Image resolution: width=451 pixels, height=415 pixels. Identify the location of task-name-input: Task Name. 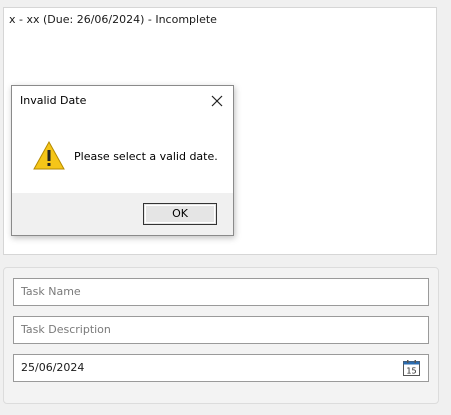
(221, 292).